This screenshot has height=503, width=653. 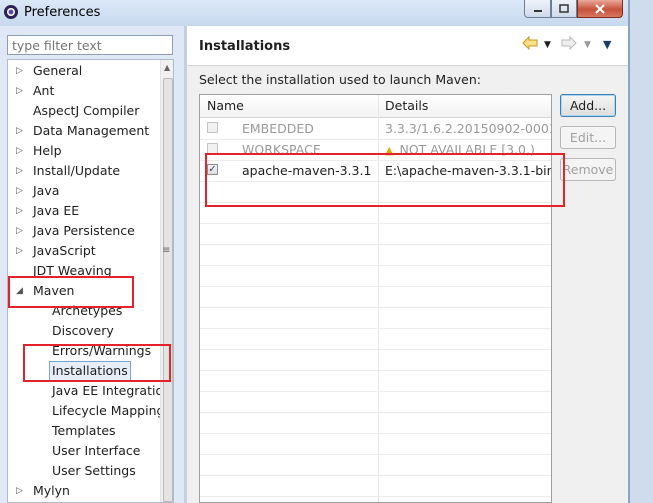 I want to click on page-header: Installations ▼ ▼ ▼, so click(x=407, y=46).